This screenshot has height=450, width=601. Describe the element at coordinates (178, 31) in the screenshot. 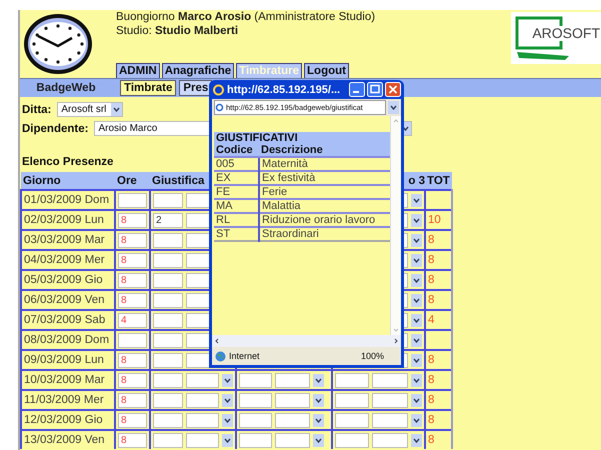

I see `studio-text: Studio: Studio Malberti` at that location.